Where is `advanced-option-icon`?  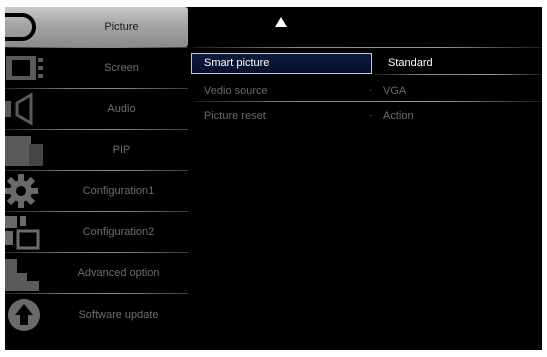
advanced-option-icon is located at coordinates (22, 275).